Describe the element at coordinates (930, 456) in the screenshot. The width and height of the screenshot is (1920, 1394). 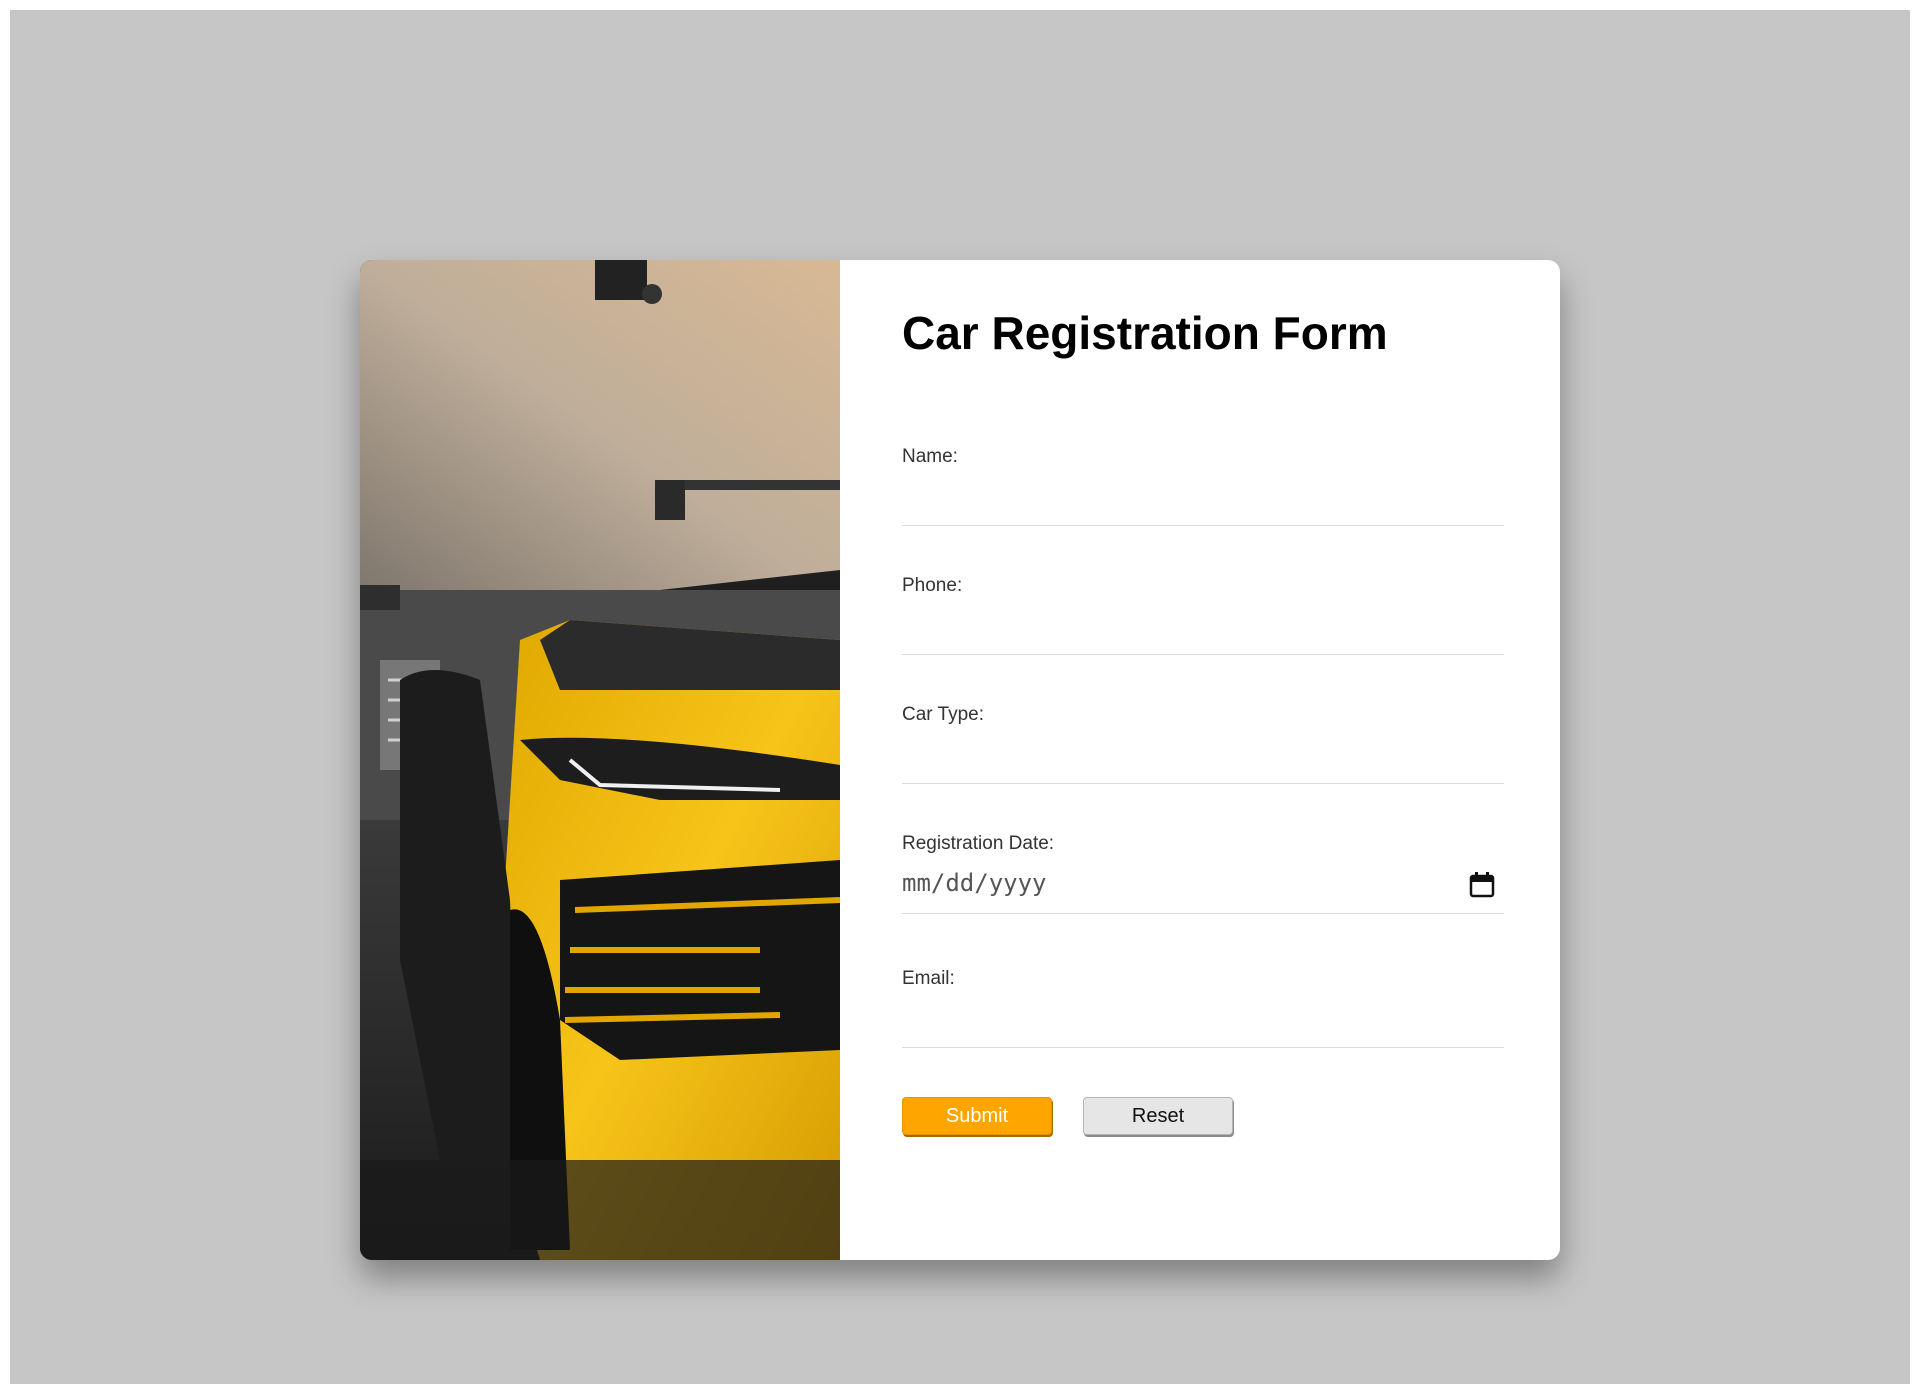
I see `name-label: Name:` at that location.